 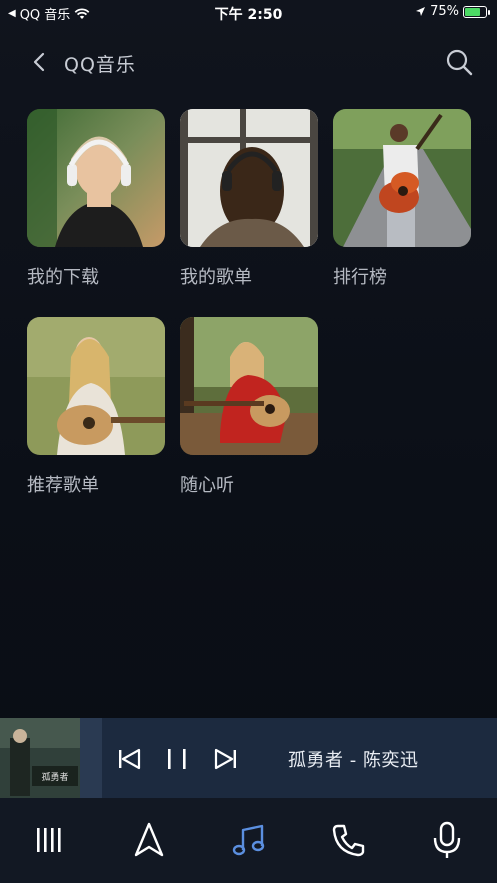 I want to click on status-bar: ◀ QQ 音乐 下午 2:50 75%, so click(x=248, y=13).